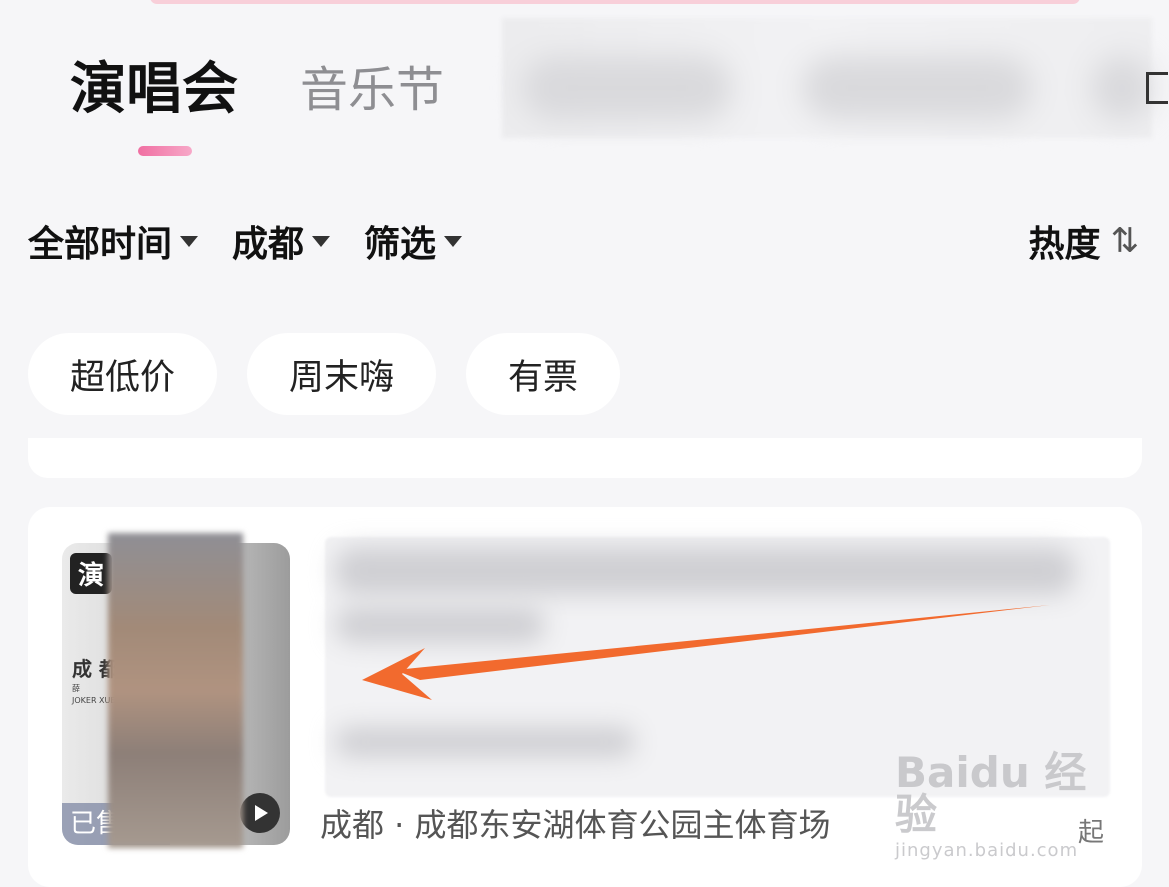 This screenshot has width=1169, height=887. I want to click on baidu-watermark: Baidu 经验 jingyan.baidu.com, so click(1005, 805).